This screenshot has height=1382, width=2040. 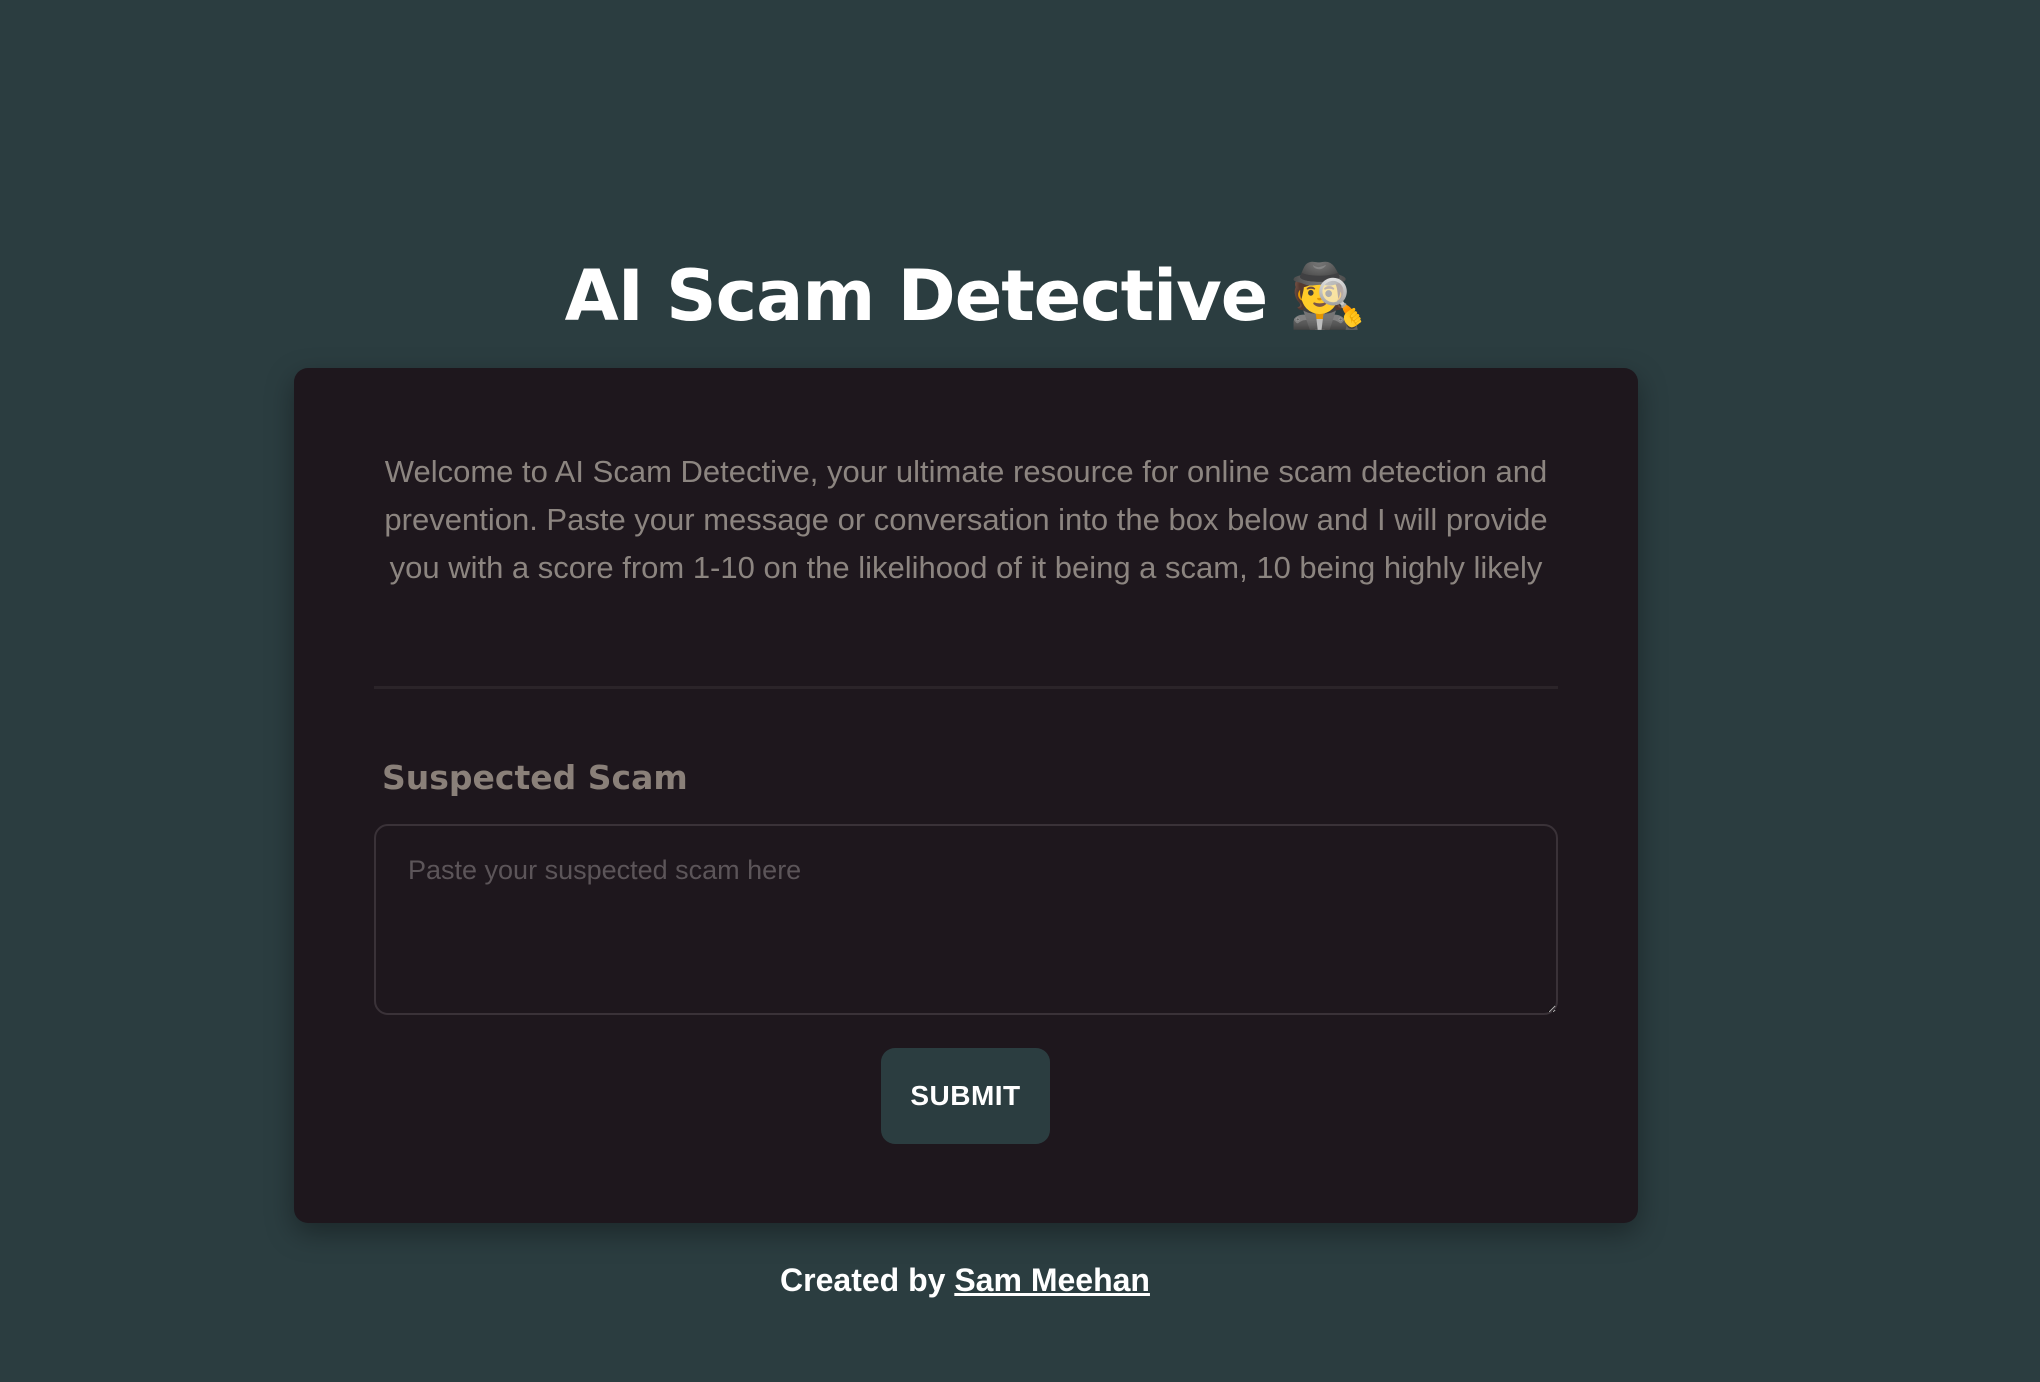 What do you see at coordinates (965, 1096) in the screenshot?
I see `submit-button: SUBMIT` at bounding box center [965, 1096].